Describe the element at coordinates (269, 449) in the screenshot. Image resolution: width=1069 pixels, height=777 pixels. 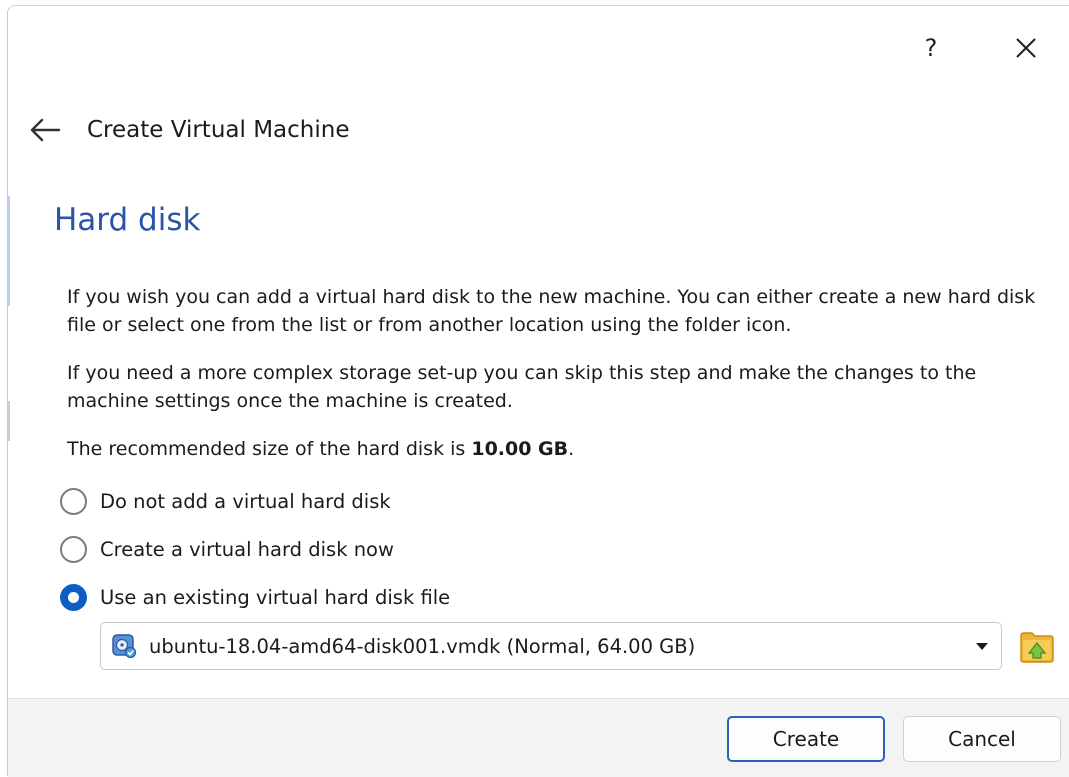
I see `recommended-size-prefix: The recommended size of the hard disk is` at that location.